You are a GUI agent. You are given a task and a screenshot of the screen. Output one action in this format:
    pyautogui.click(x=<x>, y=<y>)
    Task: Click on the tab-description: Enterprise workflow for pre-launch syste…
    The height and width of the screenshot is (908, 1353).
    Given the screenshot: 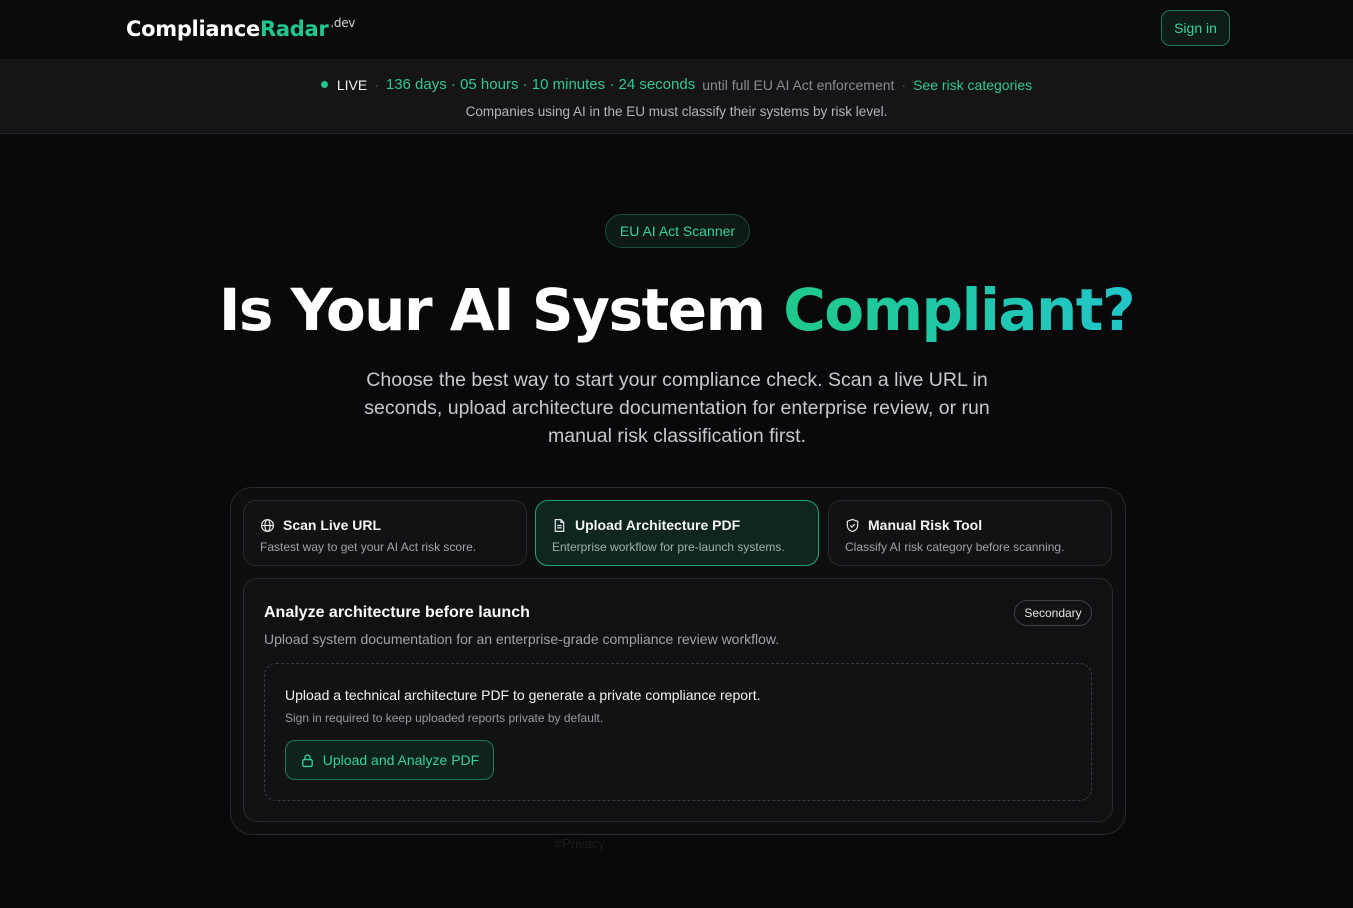 What is the action you would take?
    pyautogui.click(x=668, y=547)
    